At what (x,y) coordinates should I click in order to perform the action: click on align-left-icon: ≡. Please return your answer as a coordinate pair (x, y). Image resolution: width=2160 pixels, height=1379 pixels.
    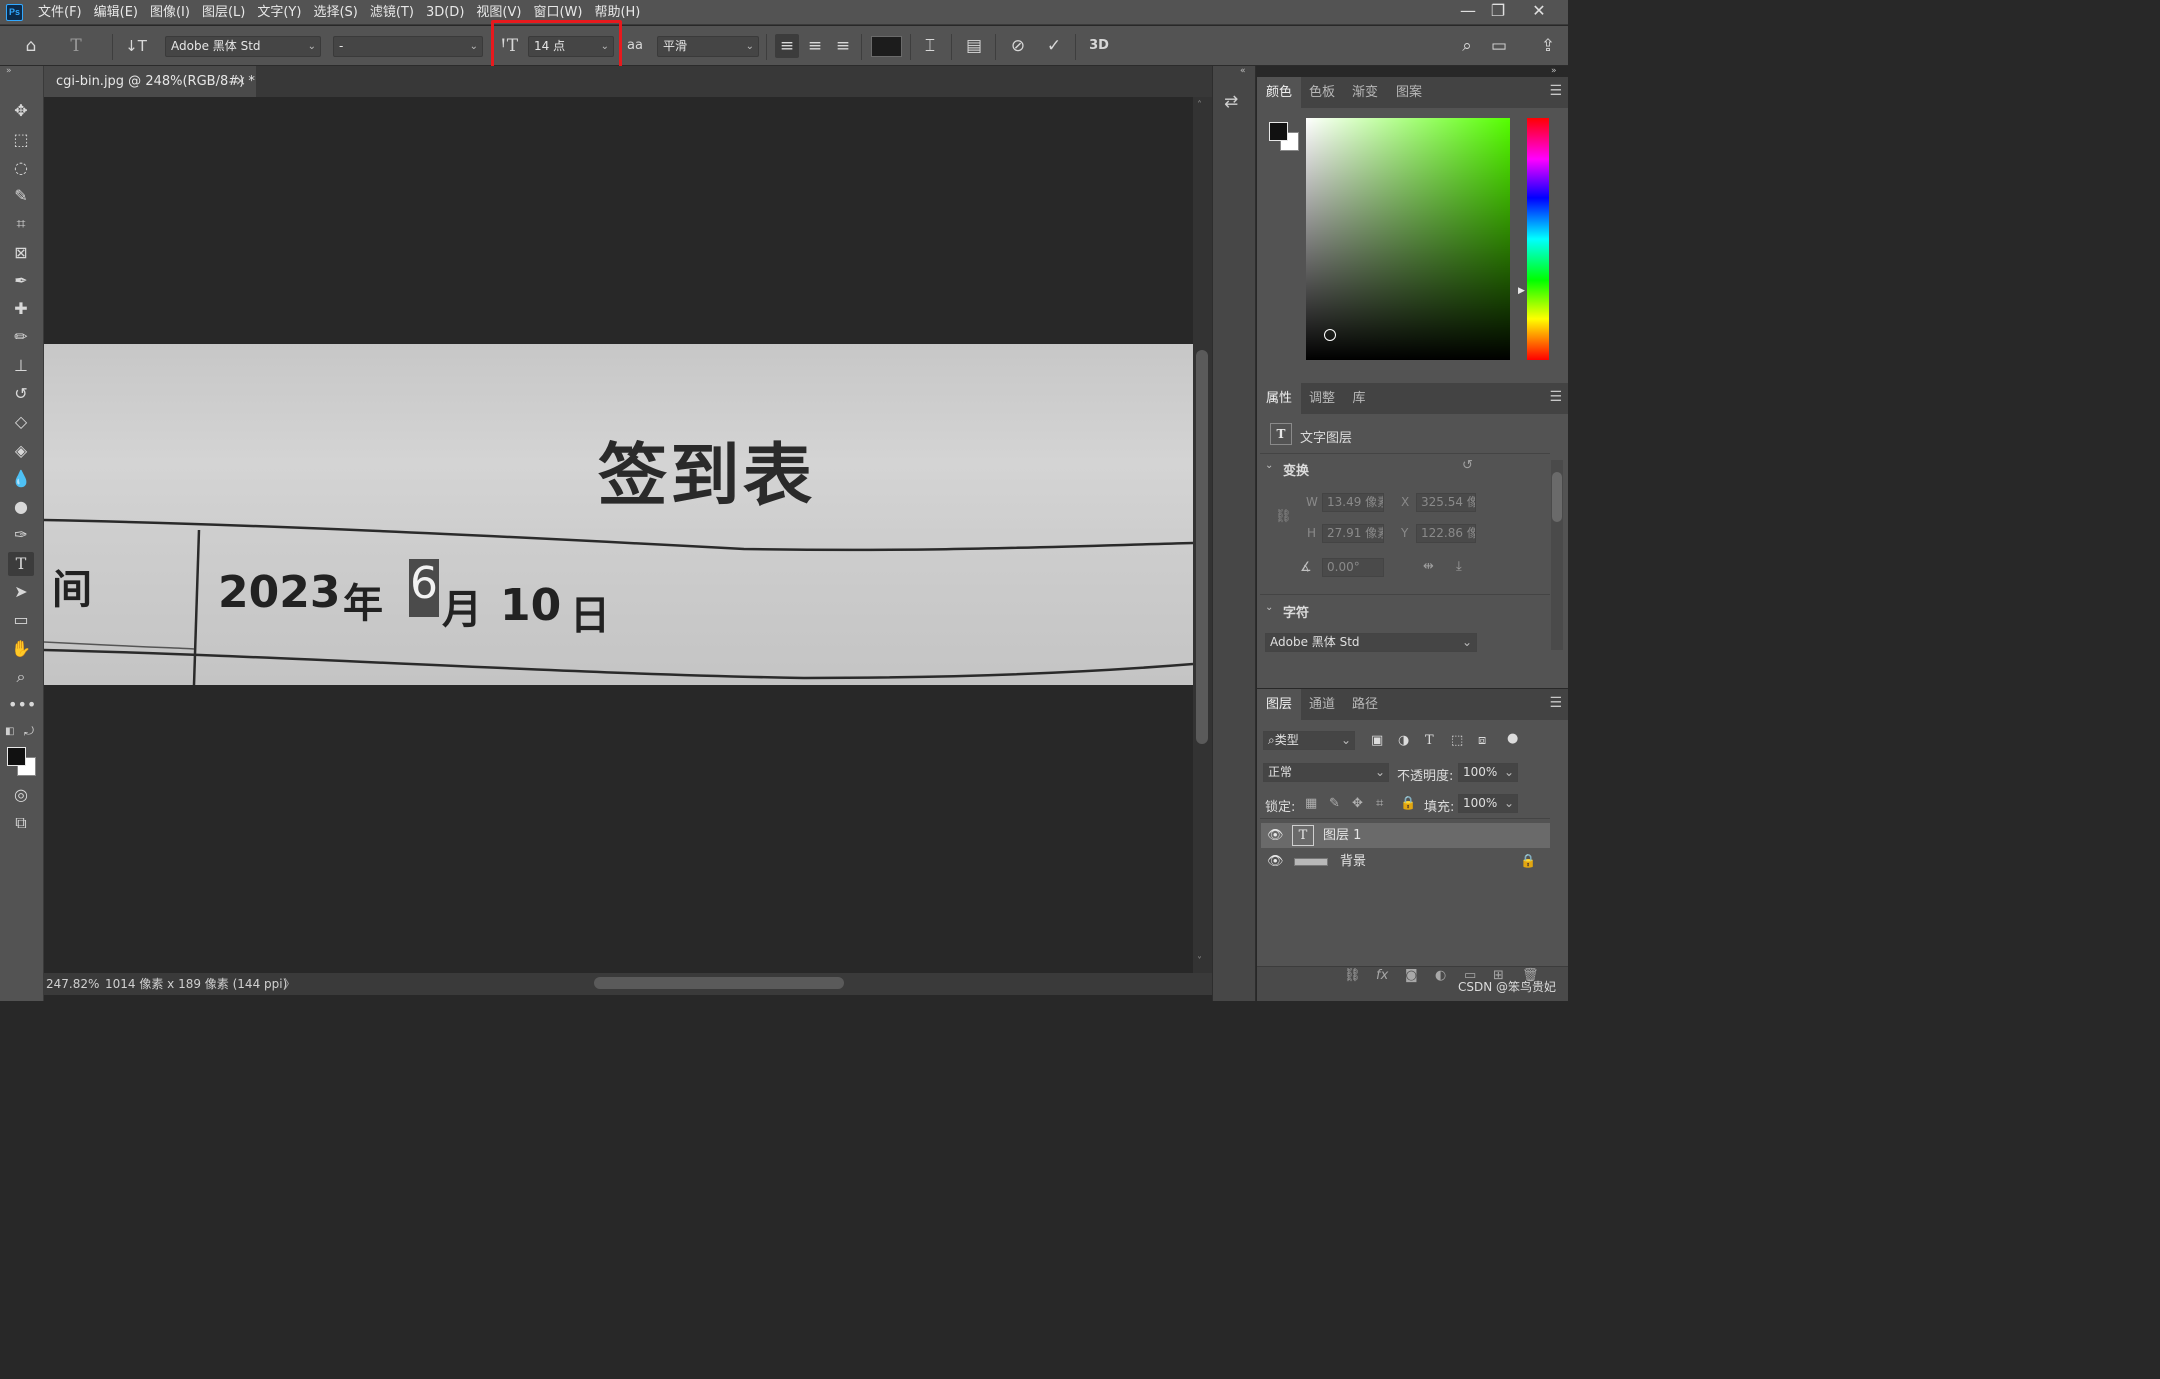
    Looking at the image, I should click on (787, 46).